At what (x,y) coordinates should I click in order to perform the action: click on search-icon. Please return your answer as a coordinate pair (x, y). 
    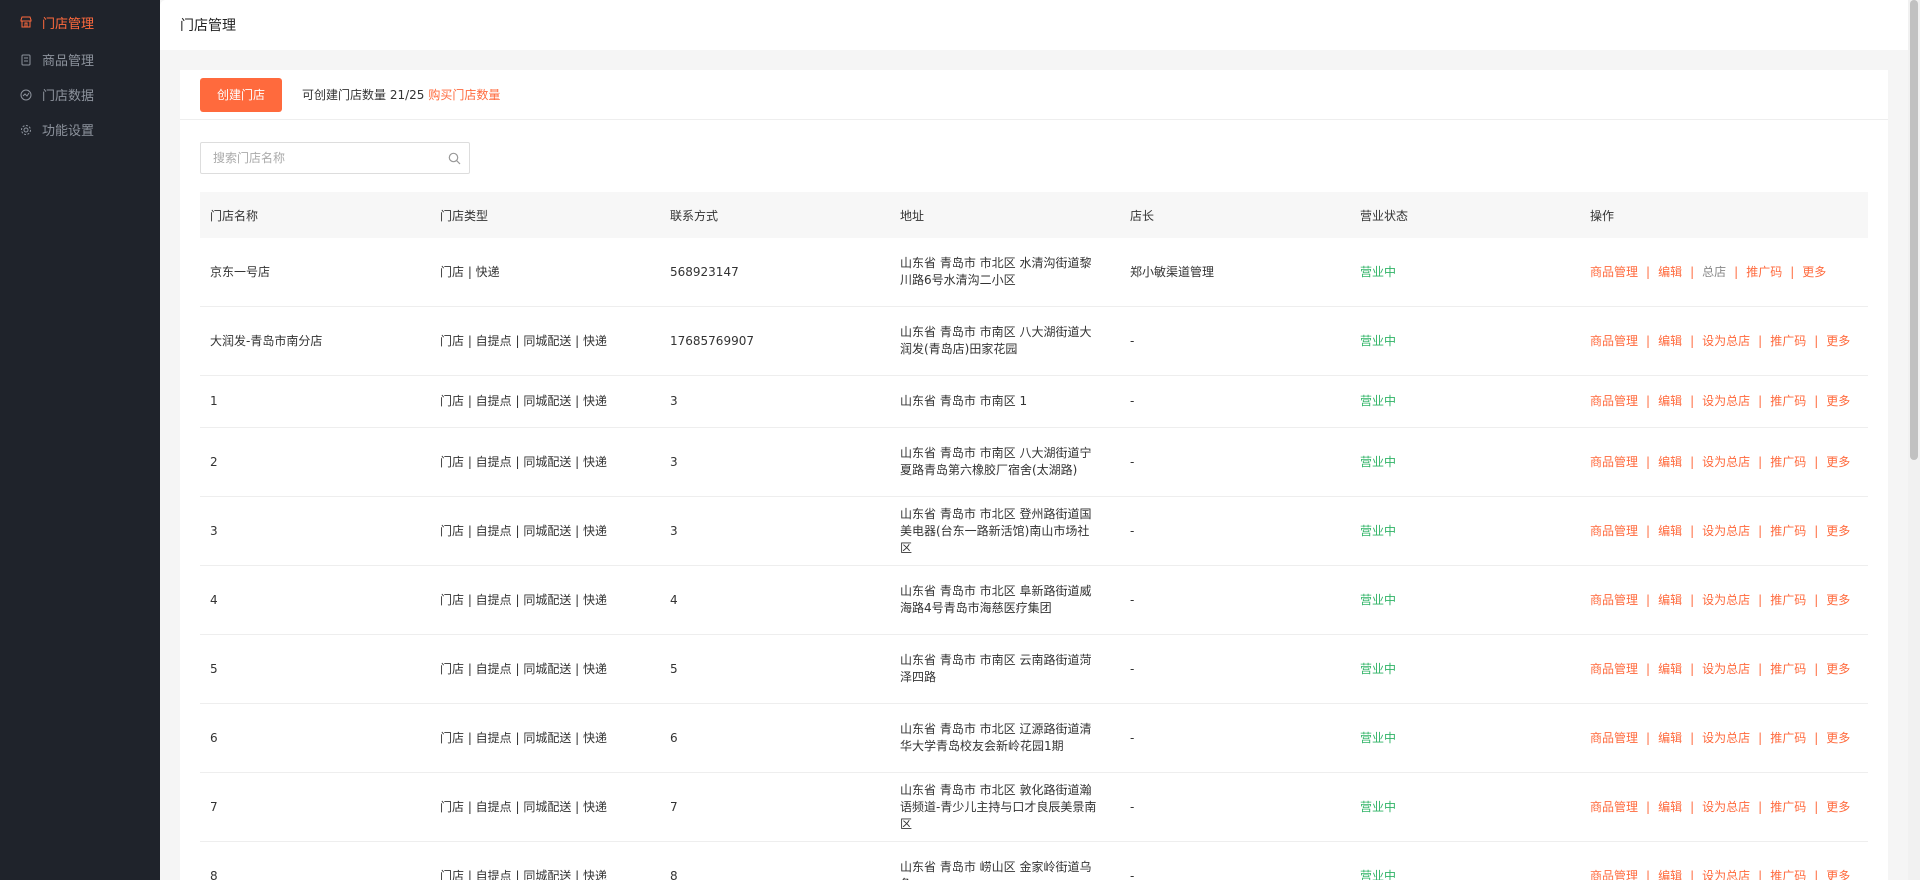
    Looking at the image, I should click on (454, 158).